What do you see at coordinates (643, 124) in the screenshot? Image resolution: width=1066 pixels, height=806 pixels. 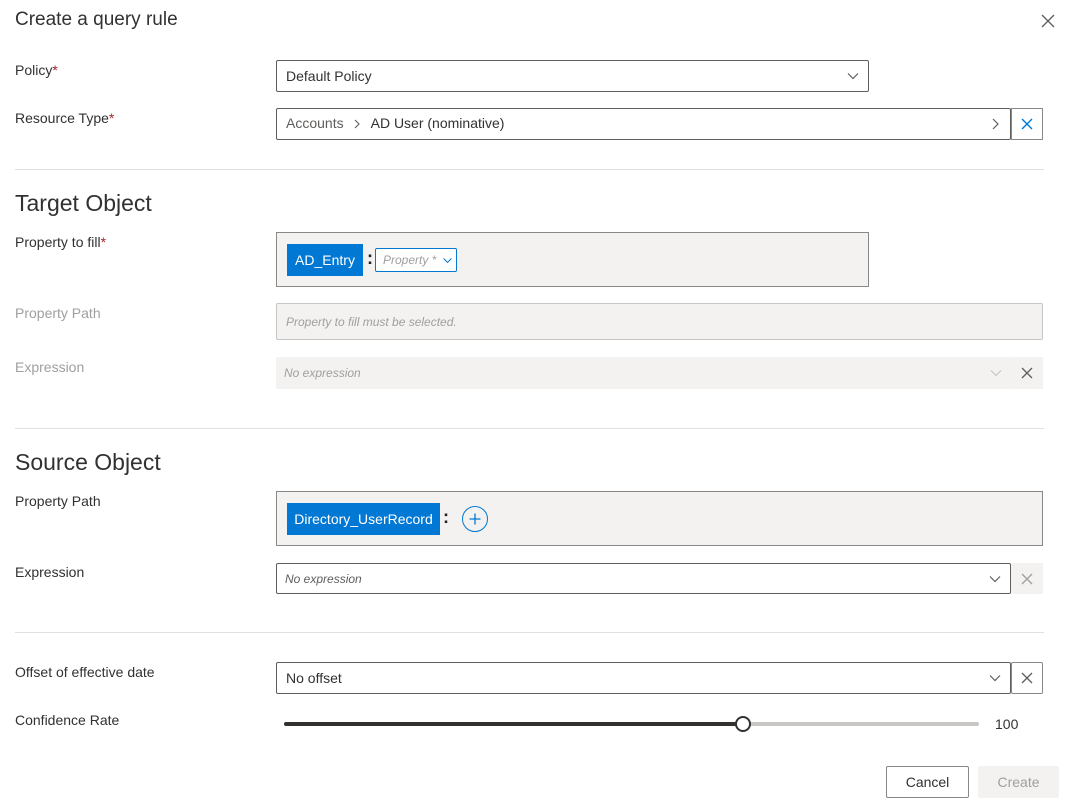 I see `resource-type-picker: Accounts AD User (nominative)` at bounding box center [643, 124].